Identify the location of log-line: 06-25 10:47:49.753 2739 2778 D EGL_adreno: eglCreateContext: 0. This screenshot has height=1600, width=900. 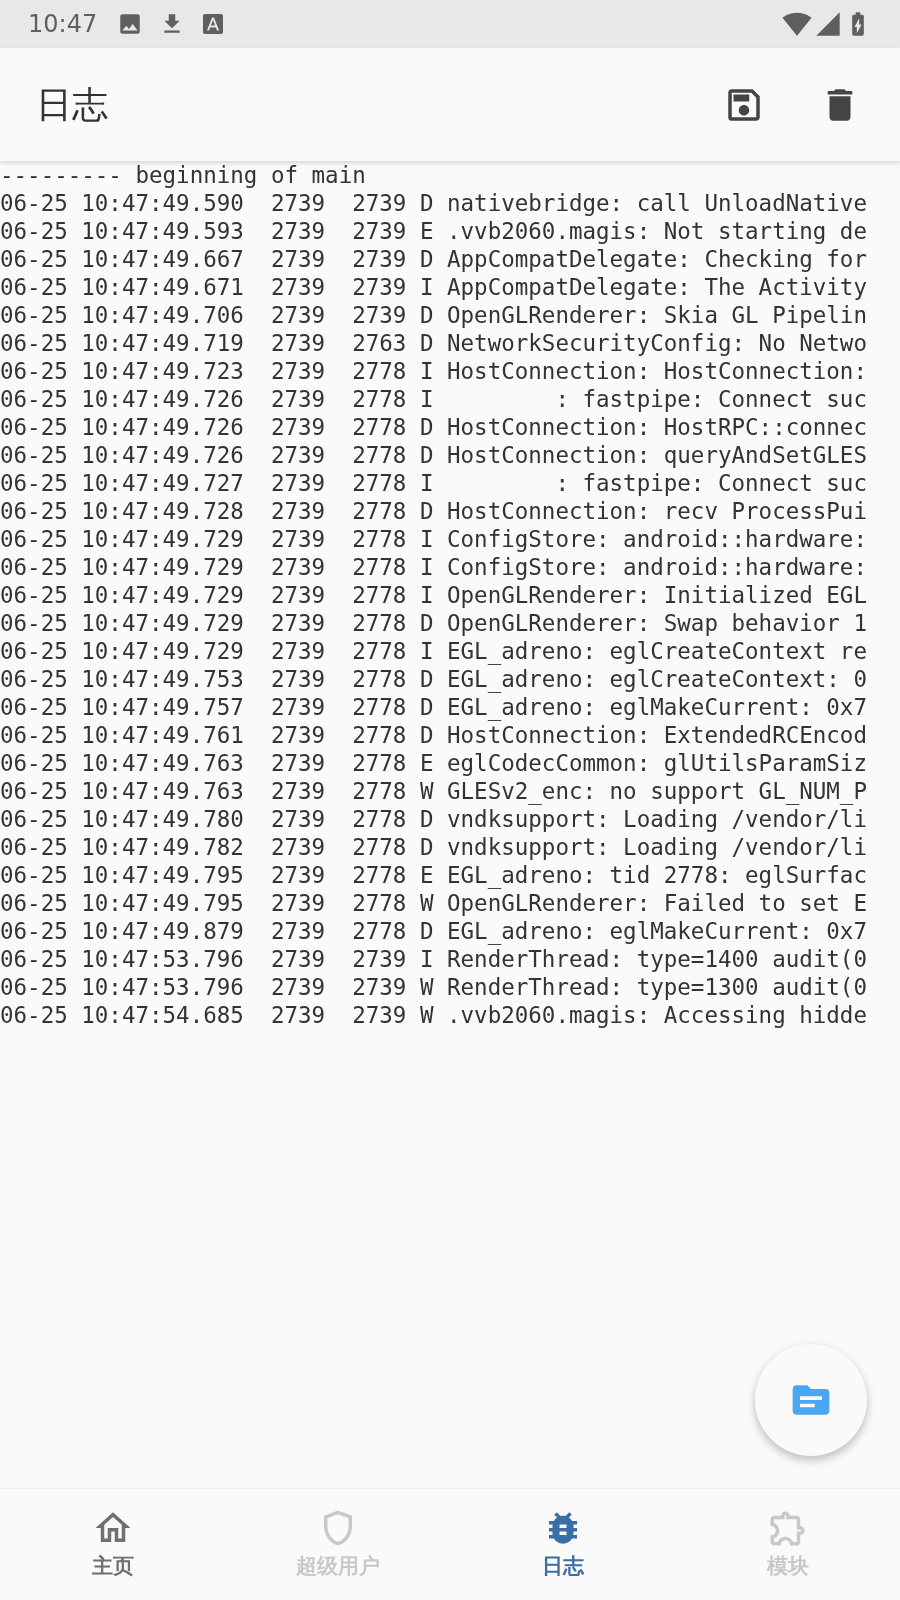
(433, 679).